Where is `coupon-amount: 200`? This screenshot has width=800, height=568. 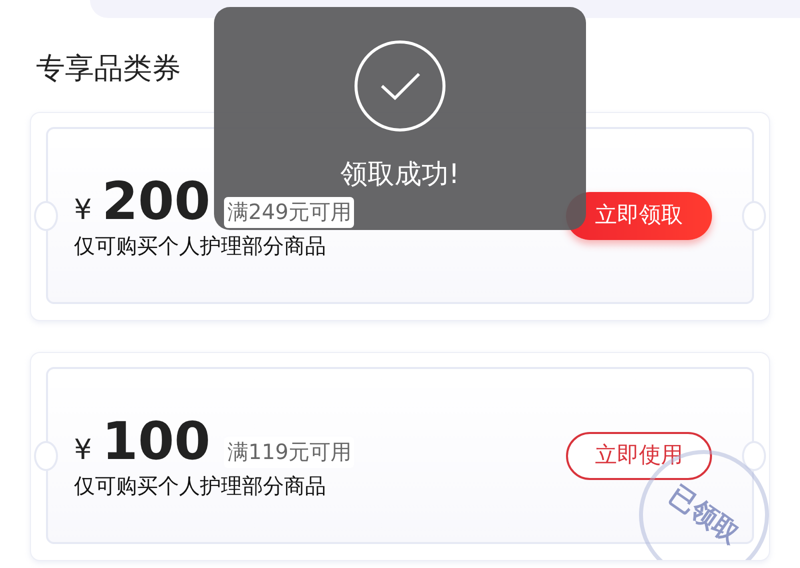
coupon-amount: 200 is located at coordinates (156, 202).